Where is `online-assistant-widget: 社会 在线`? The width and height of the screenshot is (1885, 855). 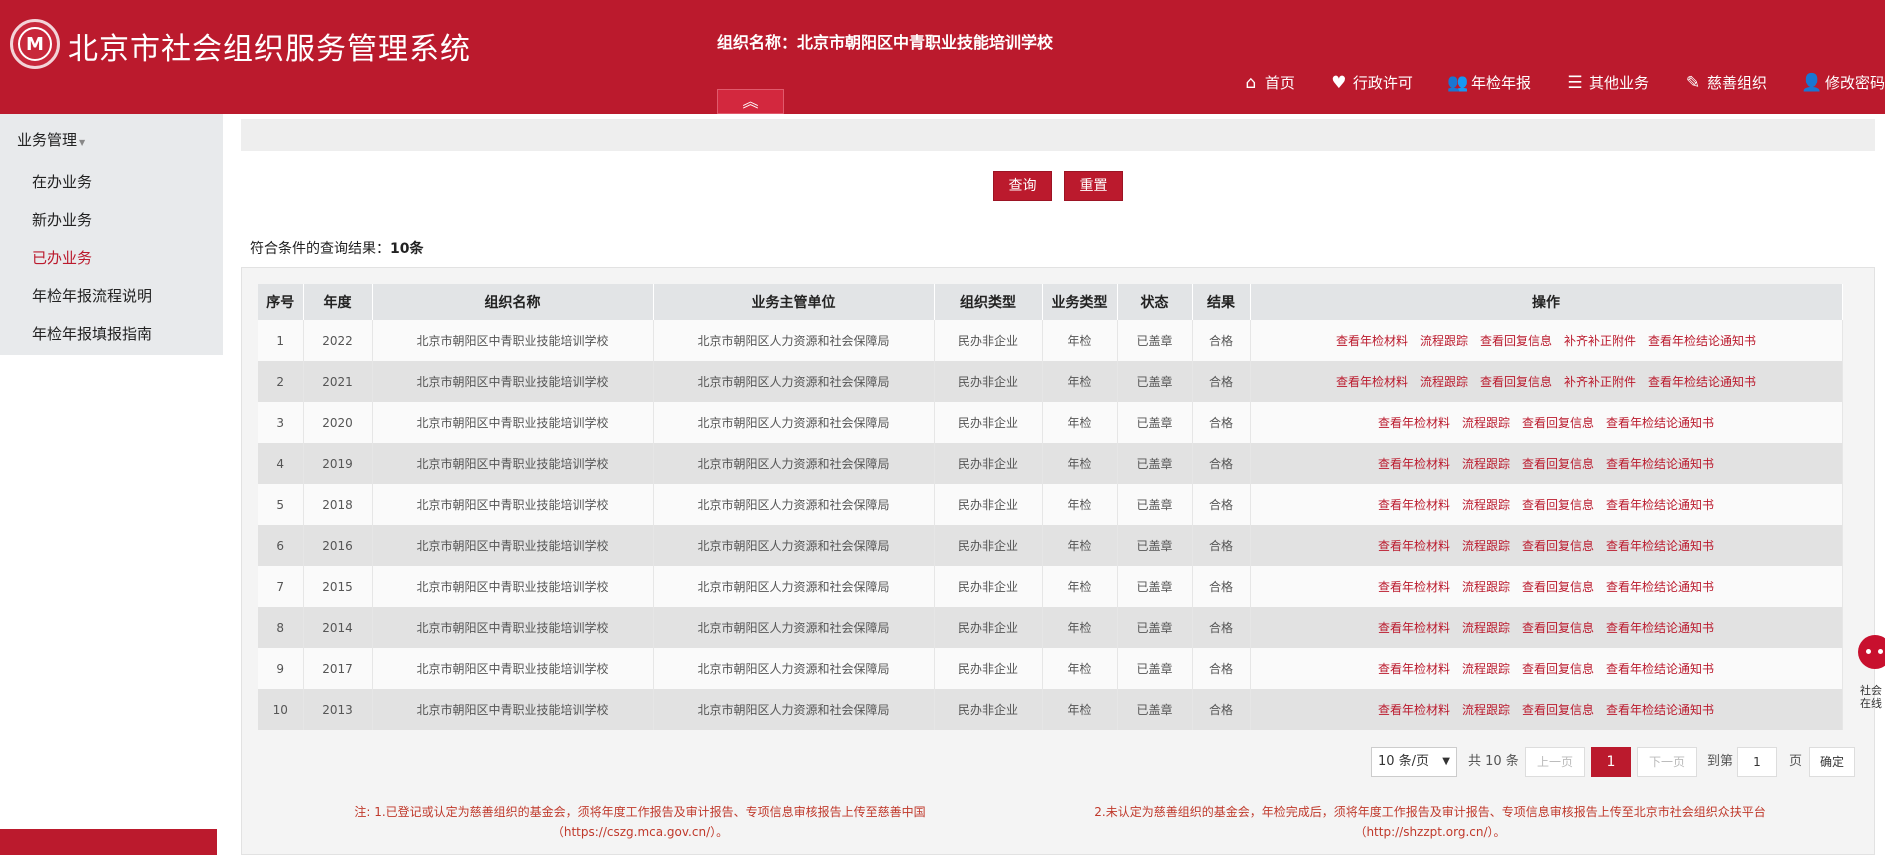 online-assistant-widget: 社会 在线 is located at coordinates (1870, 670).